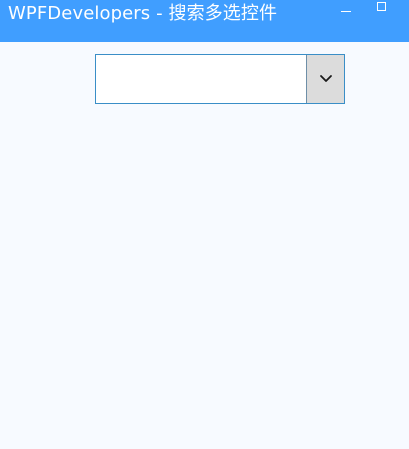  I want to click on maximize-icon, so click(381, 6).